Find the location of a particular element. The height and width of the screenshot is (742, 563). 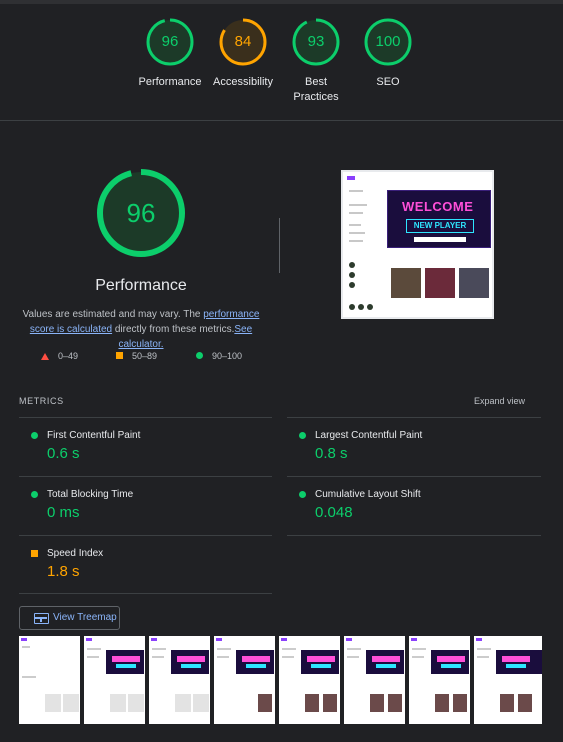

gauge-score: 93 is located at coordinates (316, 41).